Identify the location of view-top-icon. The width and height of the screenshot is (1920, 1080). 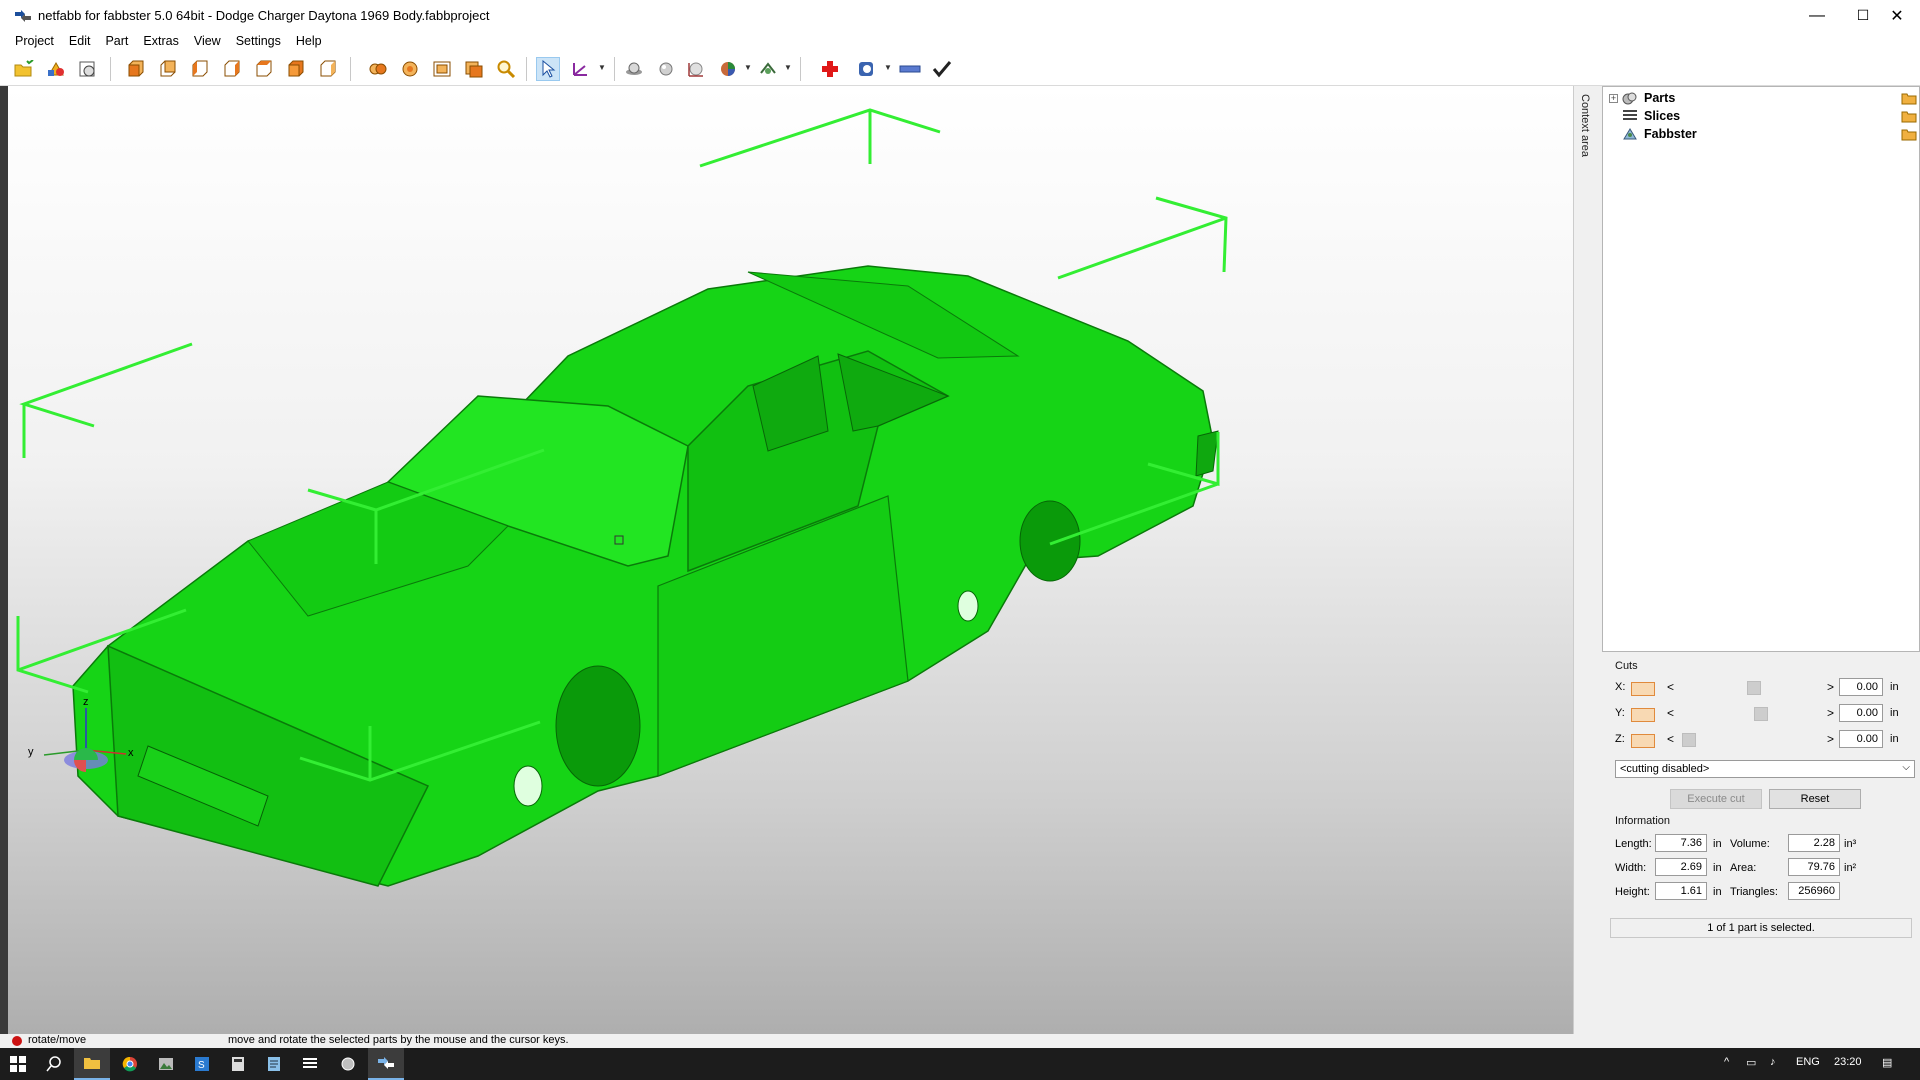
(264, 69).